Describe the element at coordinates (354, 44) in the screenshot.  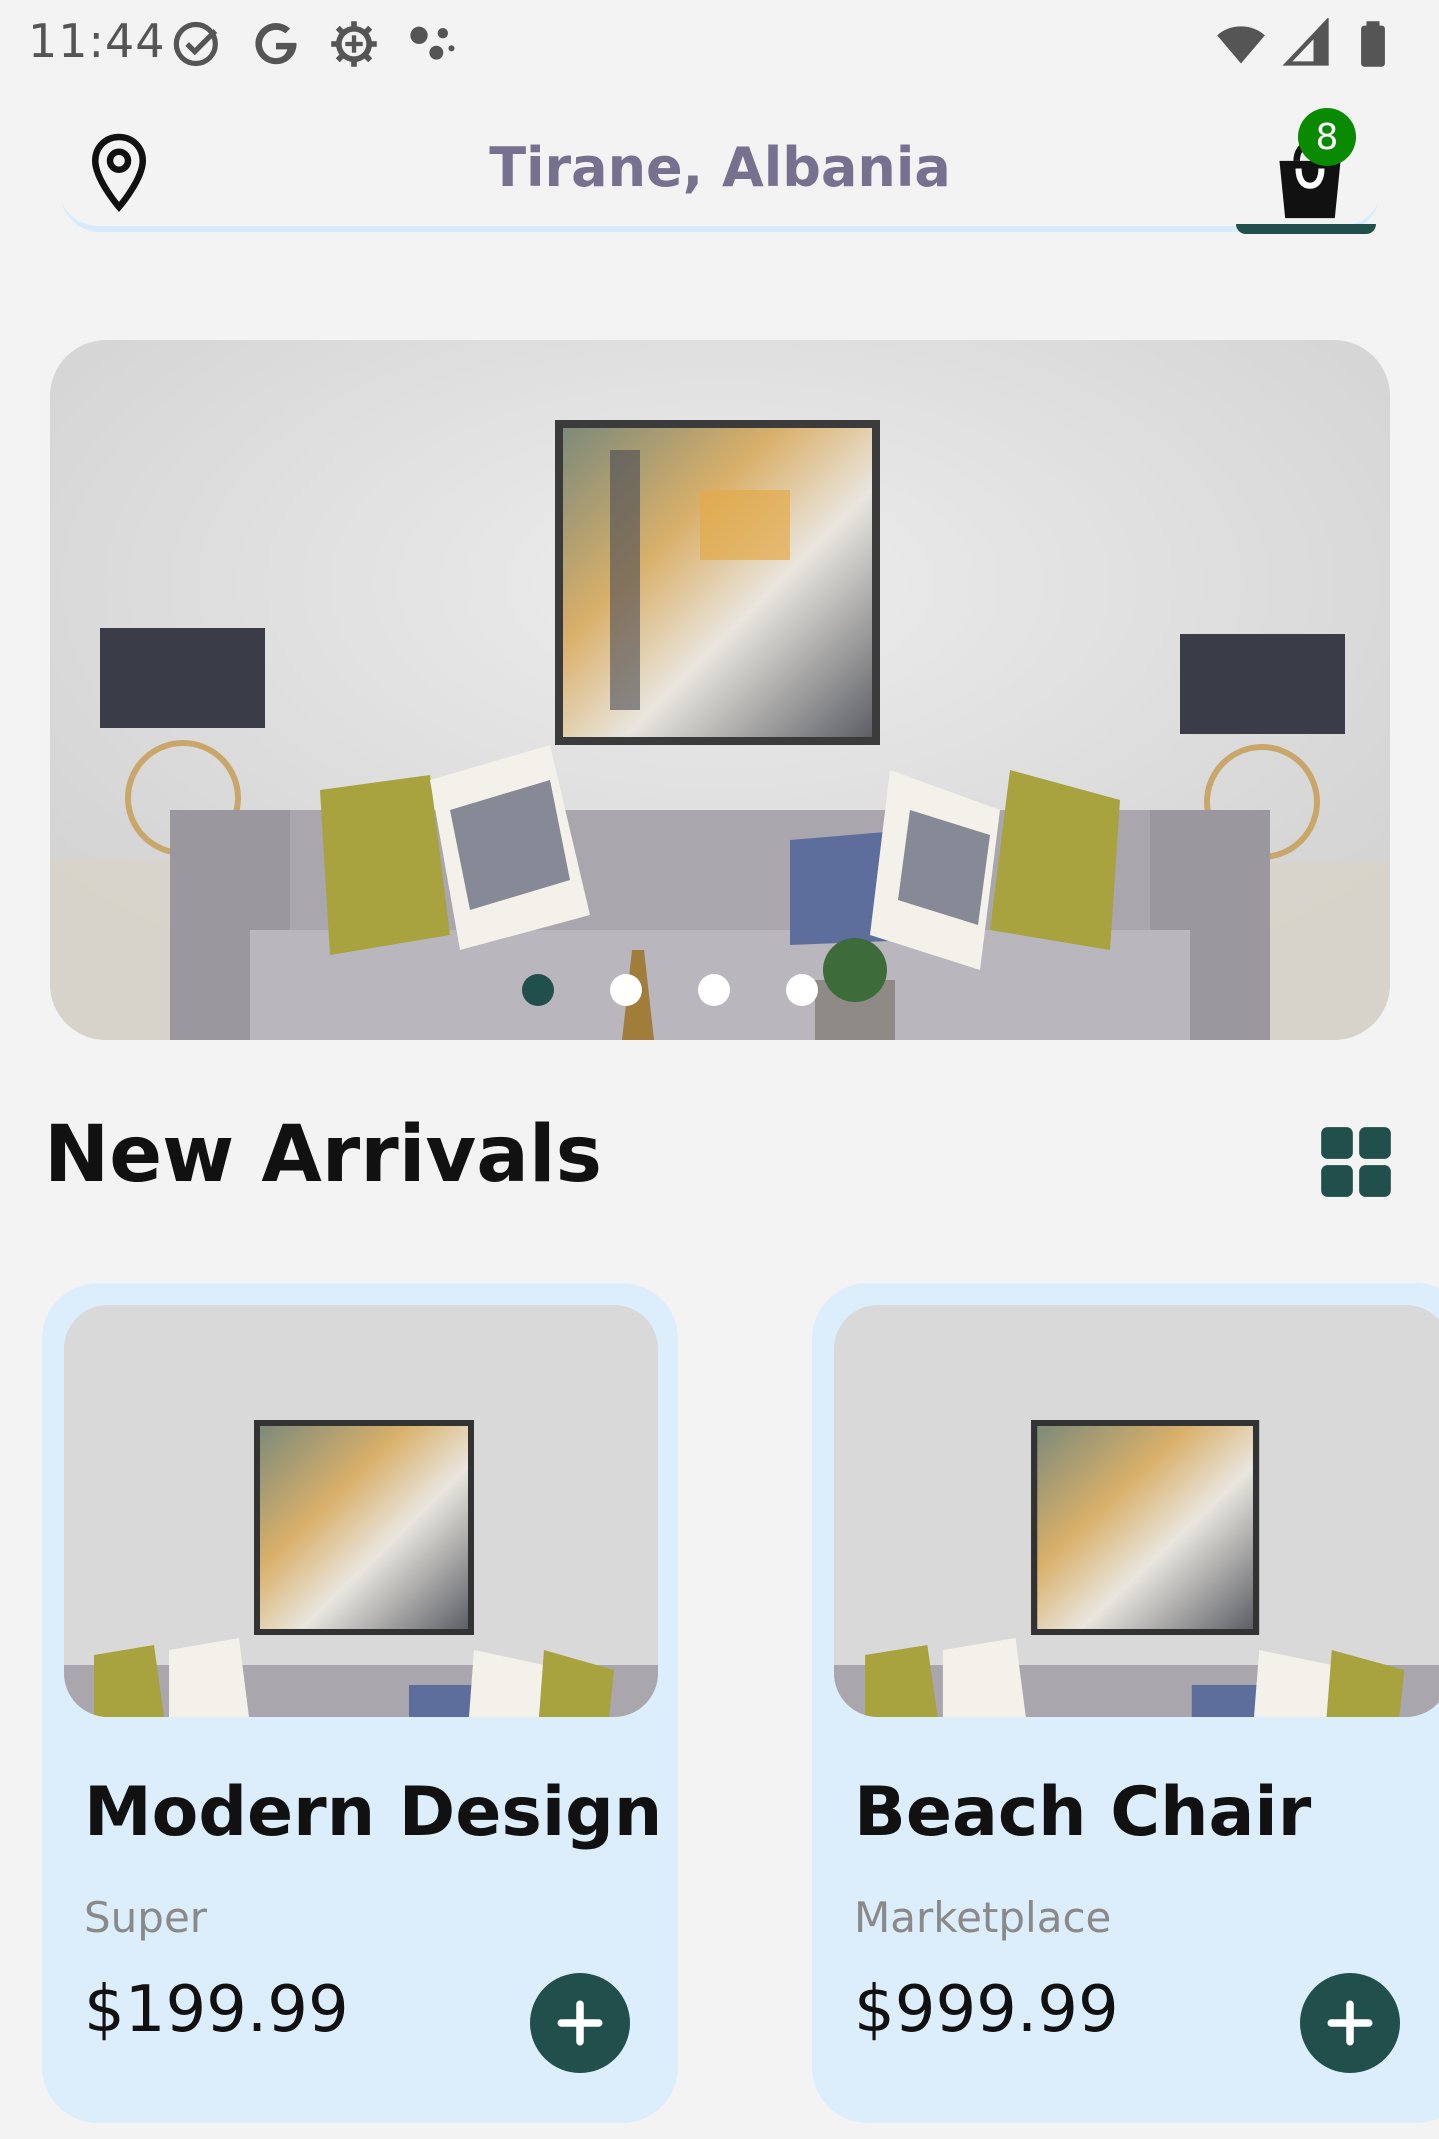
I see `settings-gear-icon` at that location.